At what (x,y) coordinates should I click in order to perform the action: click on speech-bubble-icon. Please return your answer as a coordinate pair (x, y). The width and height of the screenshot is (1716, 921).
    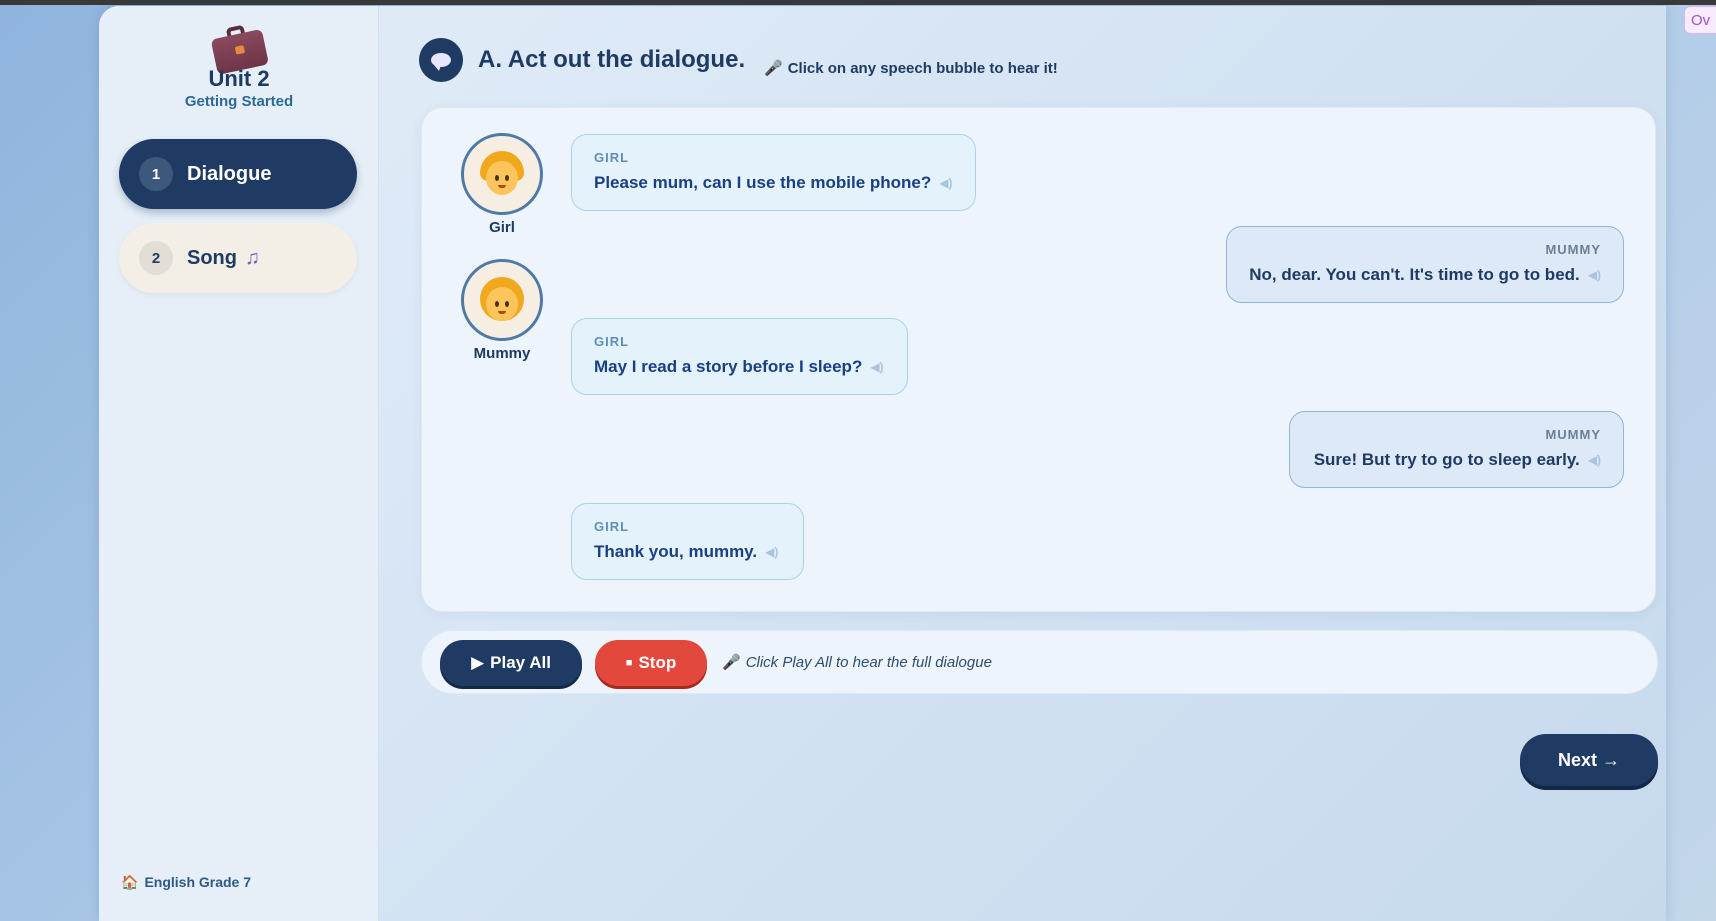
    Looking at the image, I should click on (441, 60).